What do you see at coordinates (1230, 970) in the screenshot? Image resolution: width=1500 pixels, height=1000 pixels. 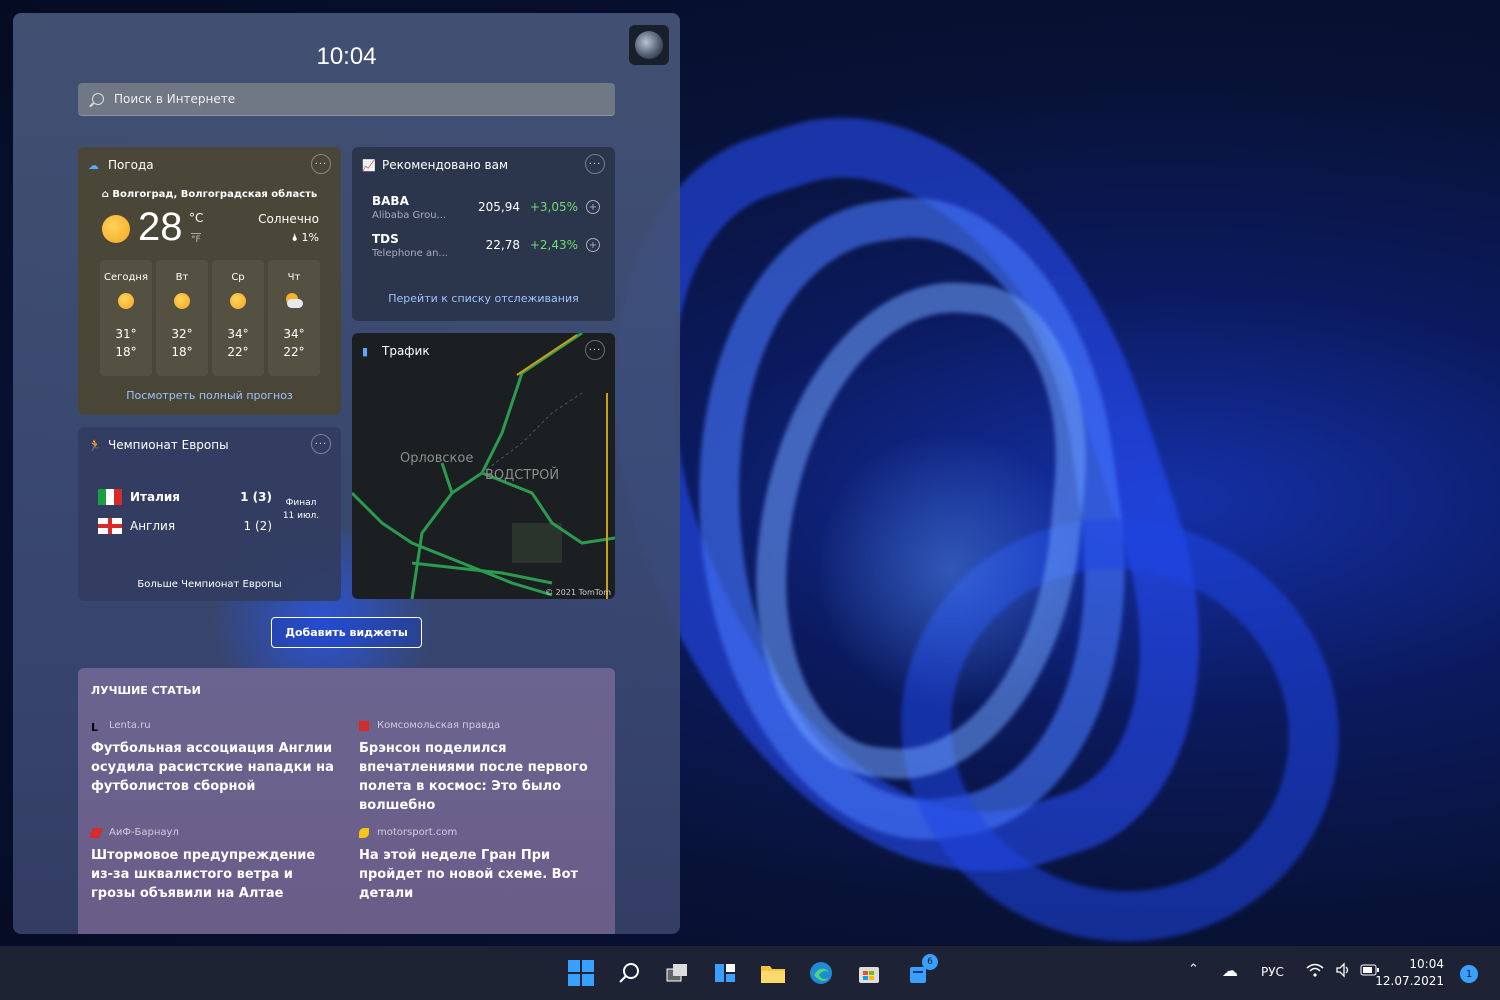 I see `onedrive-icon: ☁` at bounding box center [1230, 970].